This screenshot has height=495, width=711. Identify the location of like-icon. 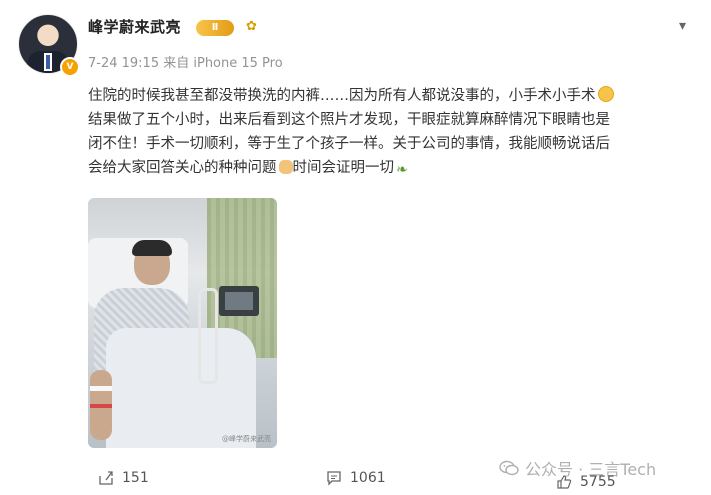
(564, 482).